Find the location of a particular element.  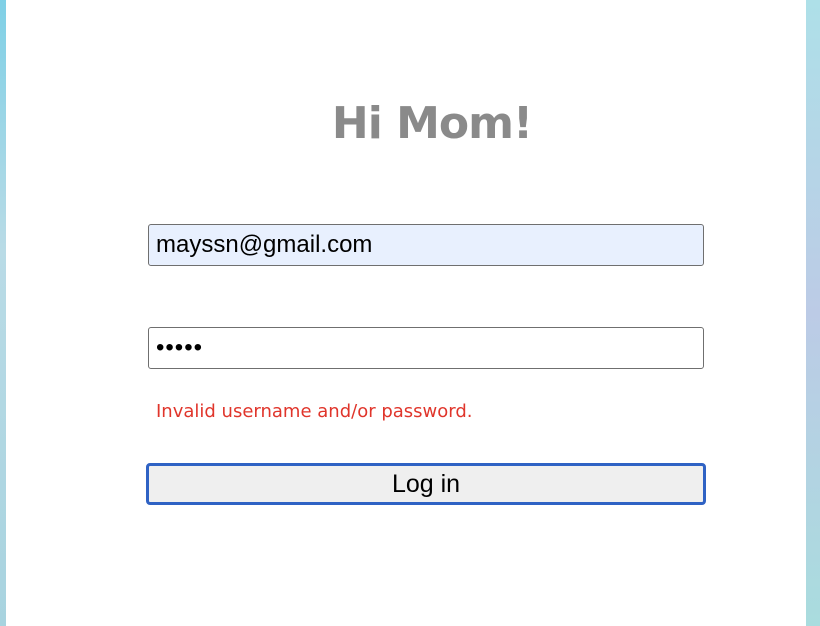

login-button: Log in is located at coordinates (426, 484).